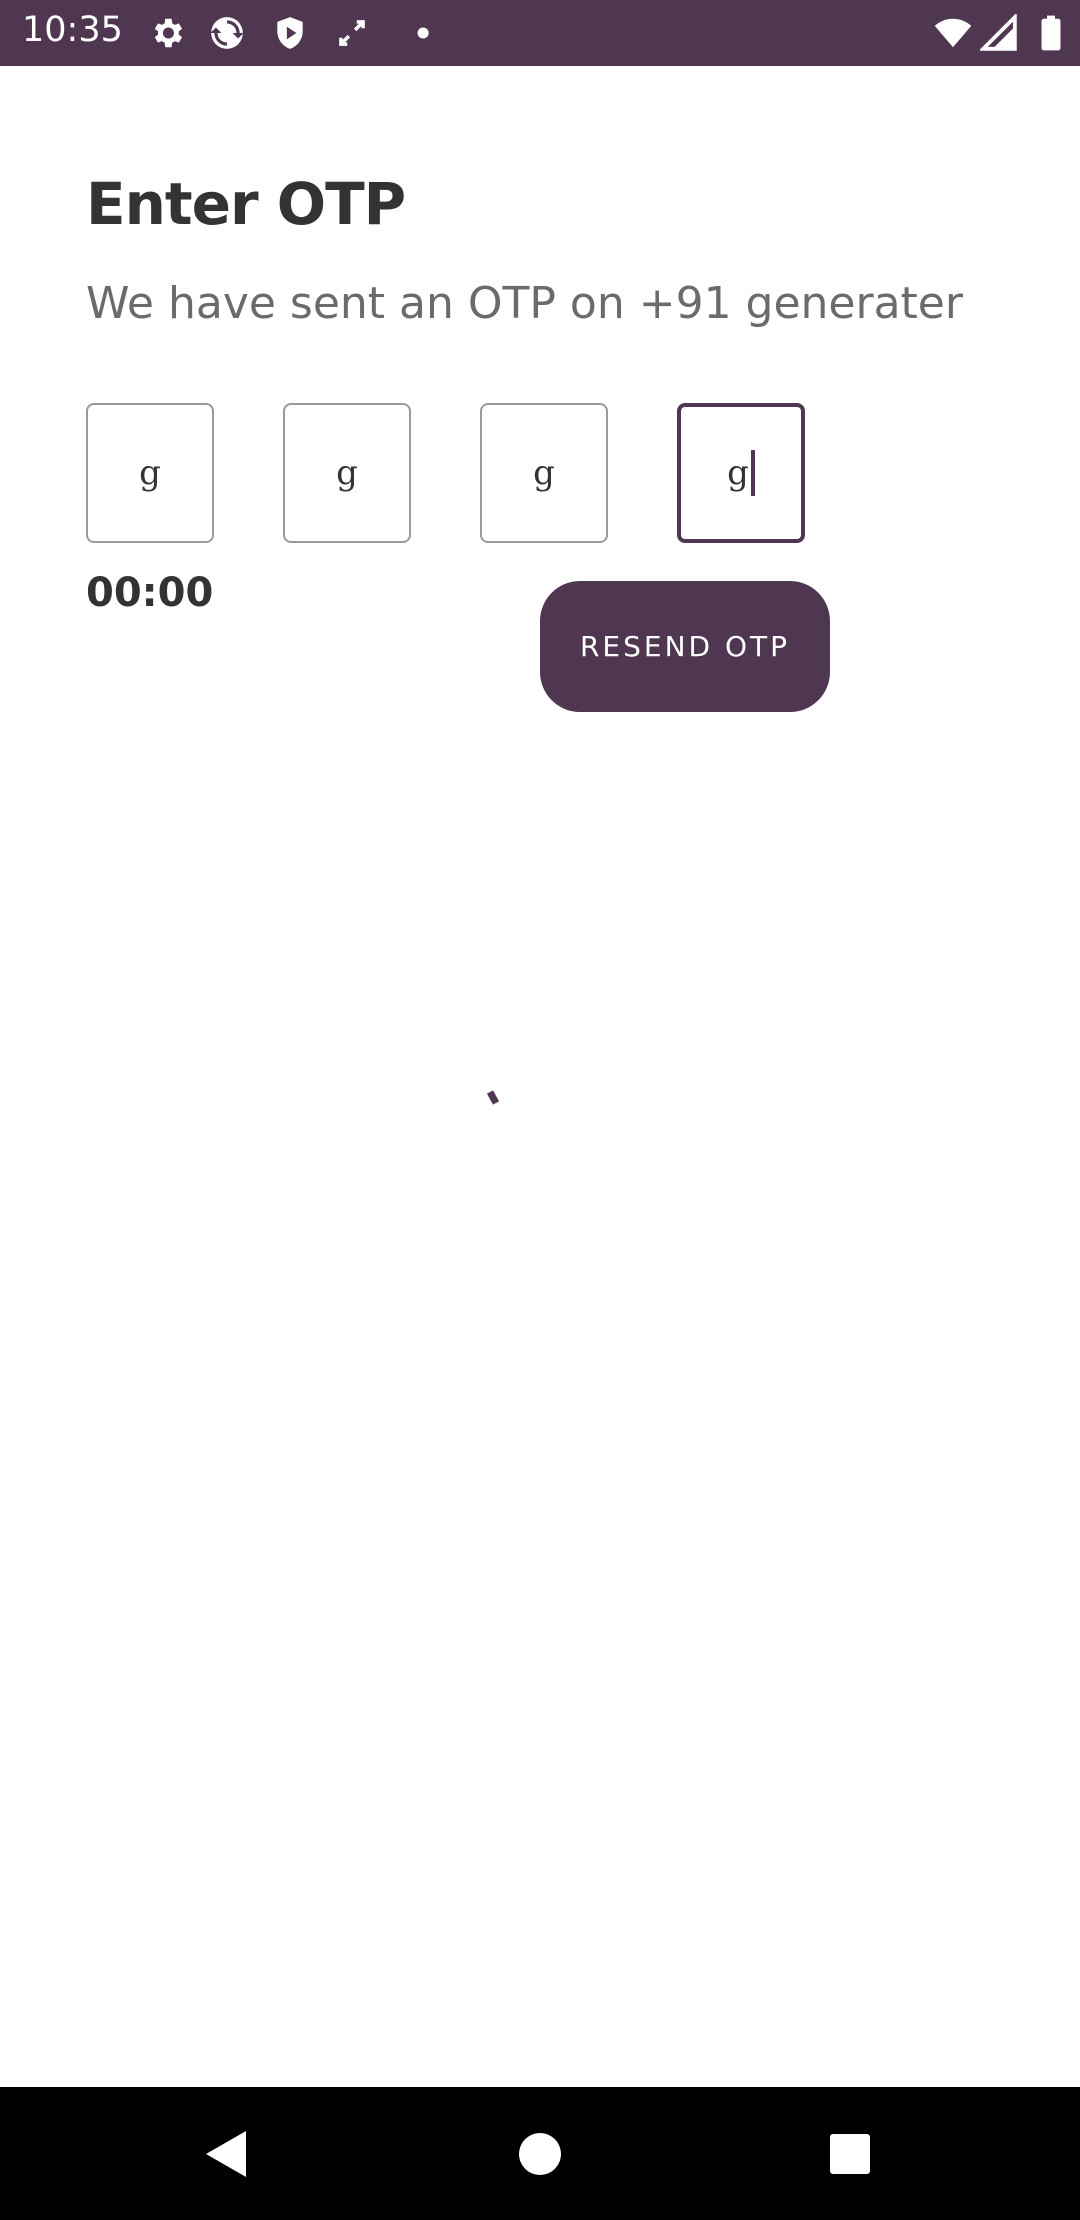 The height and width of the screenshot is (2220, 1080). What do you see at coordinates (1051, 33) in the screenshot?
I see `battery-icon` at bounding box center [1051, 33].